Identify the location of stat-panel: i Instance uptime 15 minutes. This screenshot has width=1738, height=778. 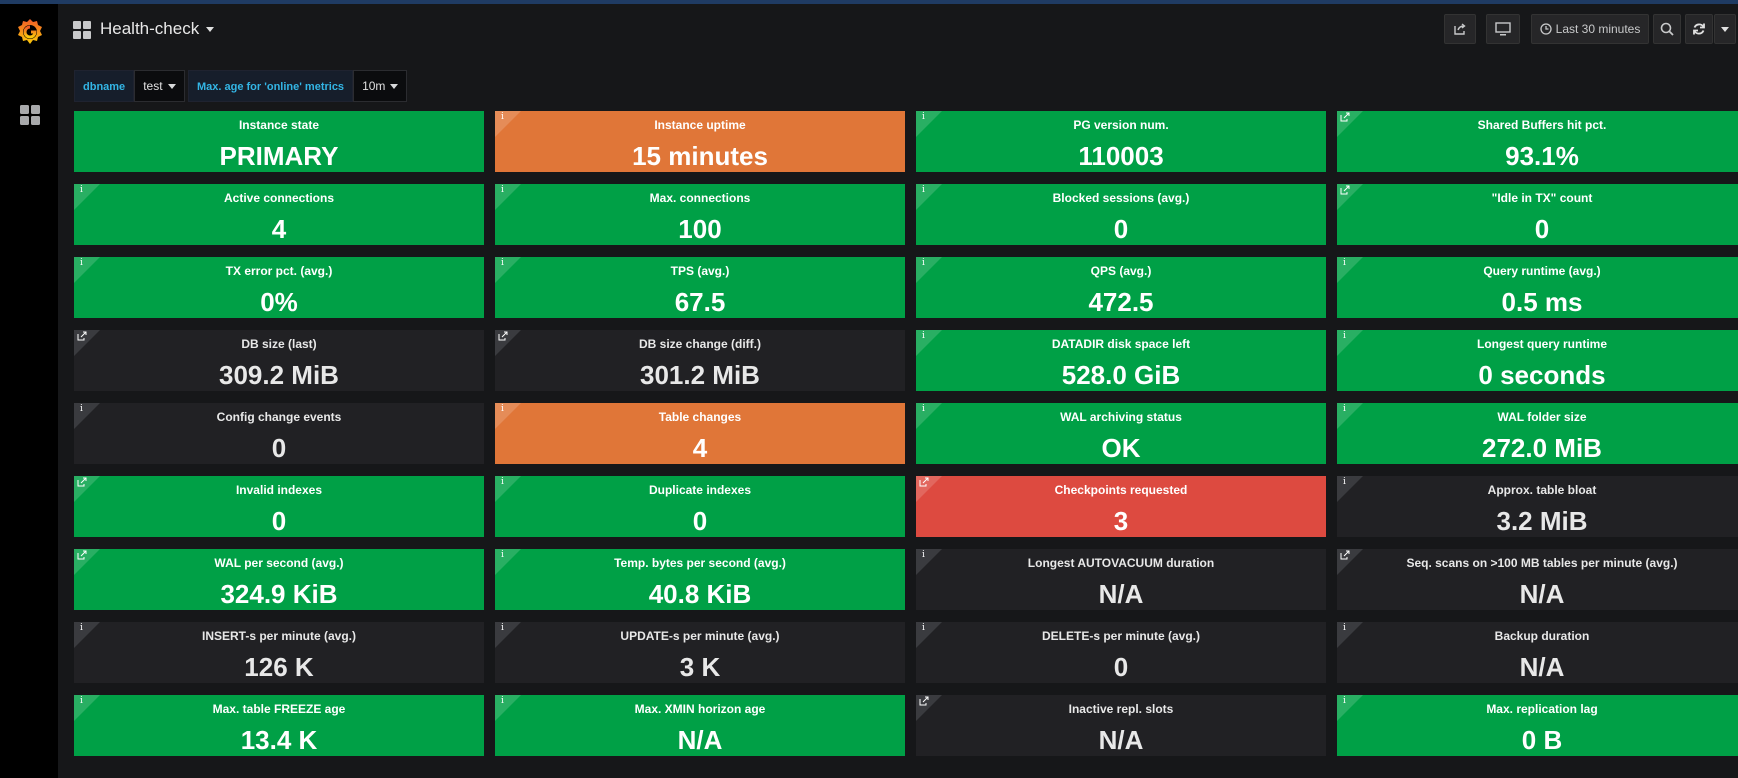
(700, 141).